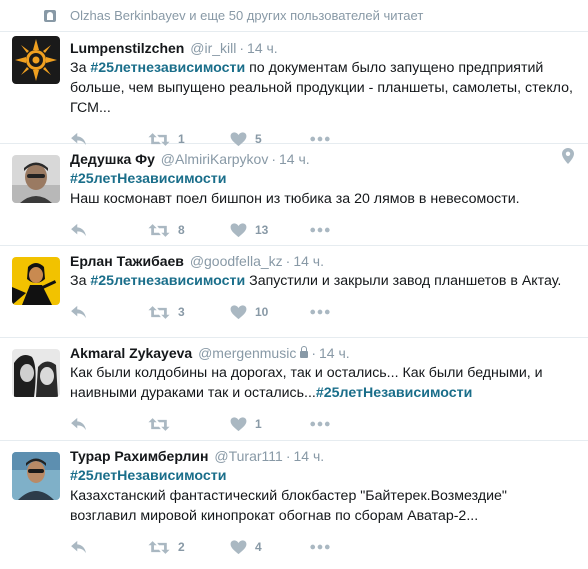 The width and height of the screenshot is (588, 569). What do you see at coordinates (127, 261) in the screenshot?
I see `author-name: Ерлан Тажибаев` at bounding box center [127, 261].